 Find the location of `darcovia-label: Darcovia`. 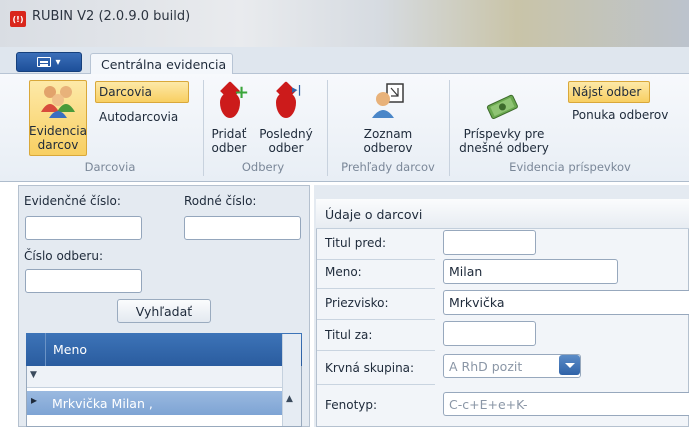

darcovia-label: Darcovia is located at coordinates (125, 92).